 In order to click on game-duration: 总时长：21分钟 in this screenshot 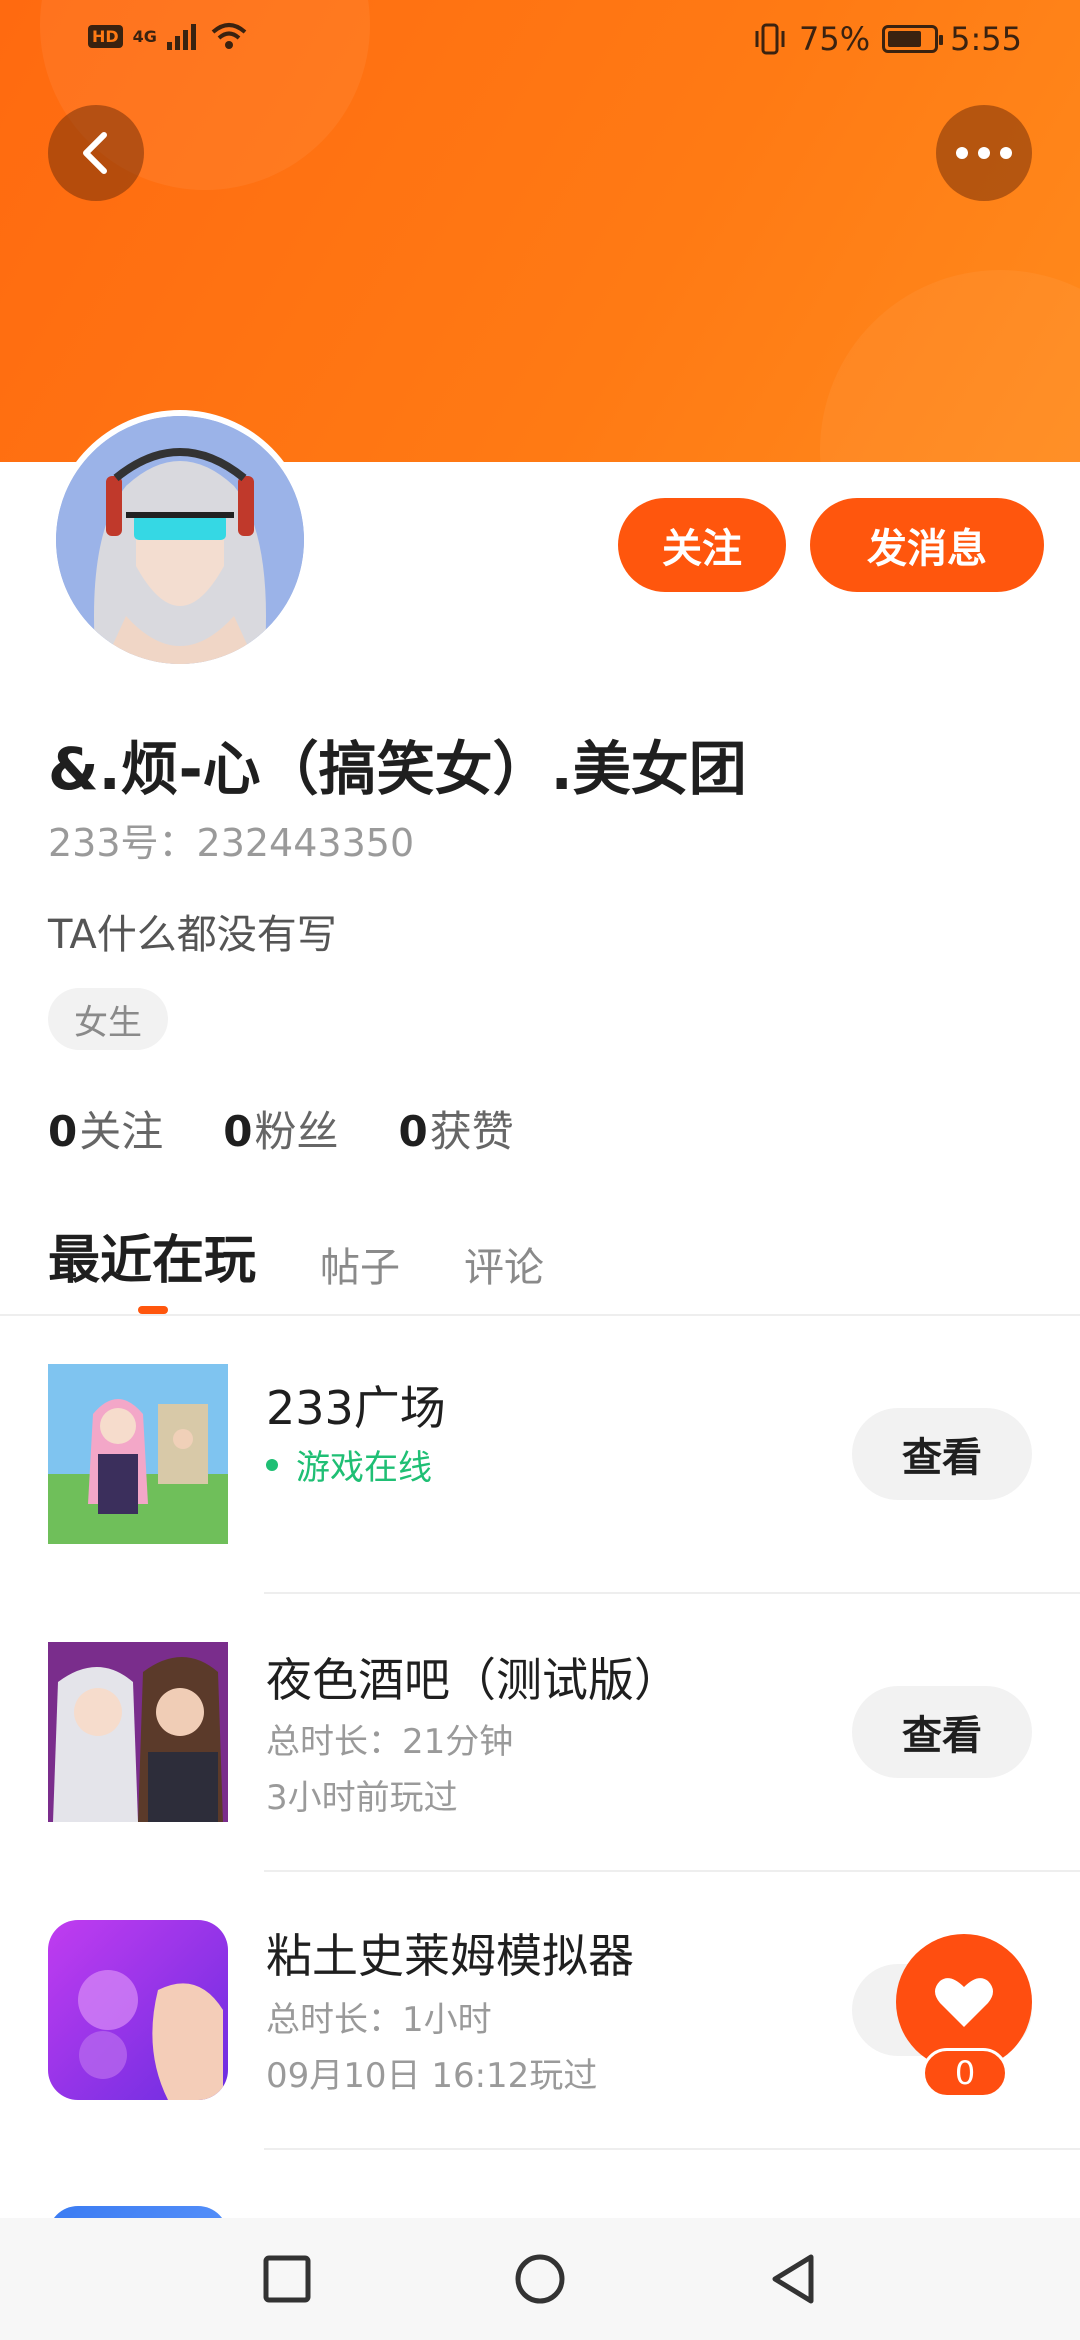, I will do `click(390, 1742)`.